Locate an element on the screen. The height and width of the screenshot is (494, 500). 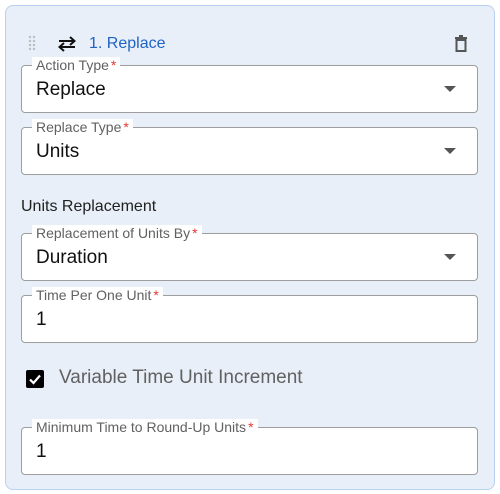
min-round-up-input: Minimum Time to Round-Up Units * 1 is located at coordinates (249, 447).